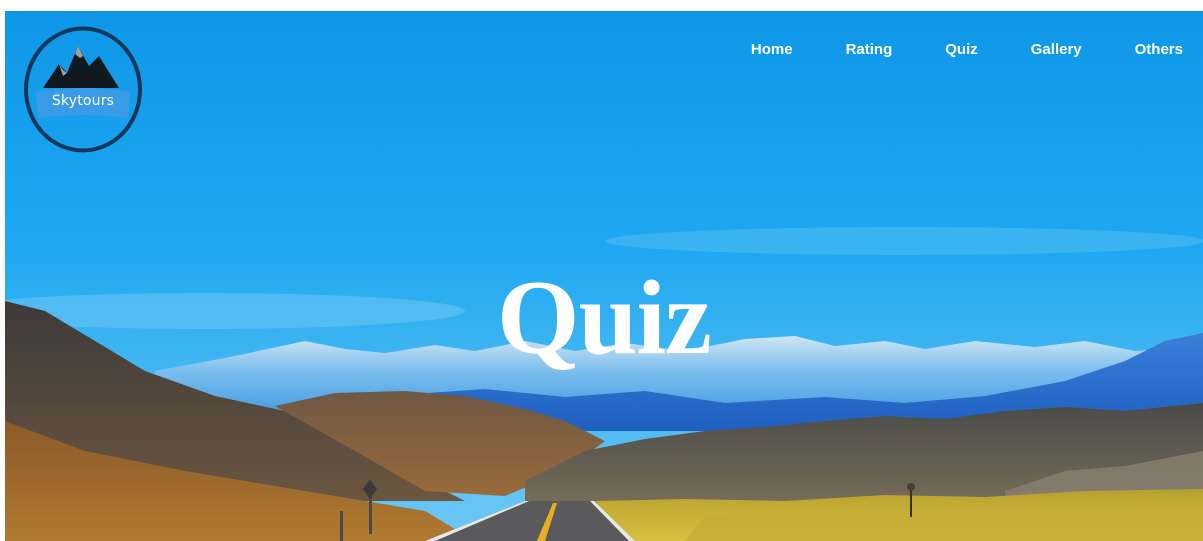  I want to click on skytours-logo: Skytours, so click(83, 89).